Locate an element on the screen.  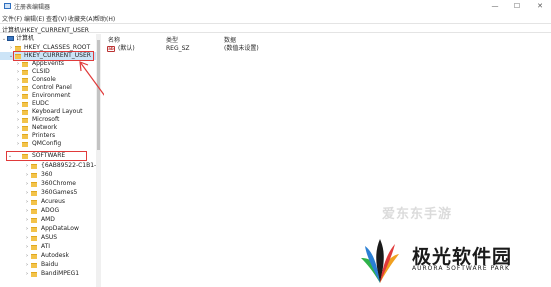
aurora-logo-icon is located at coordinates (380, 261).